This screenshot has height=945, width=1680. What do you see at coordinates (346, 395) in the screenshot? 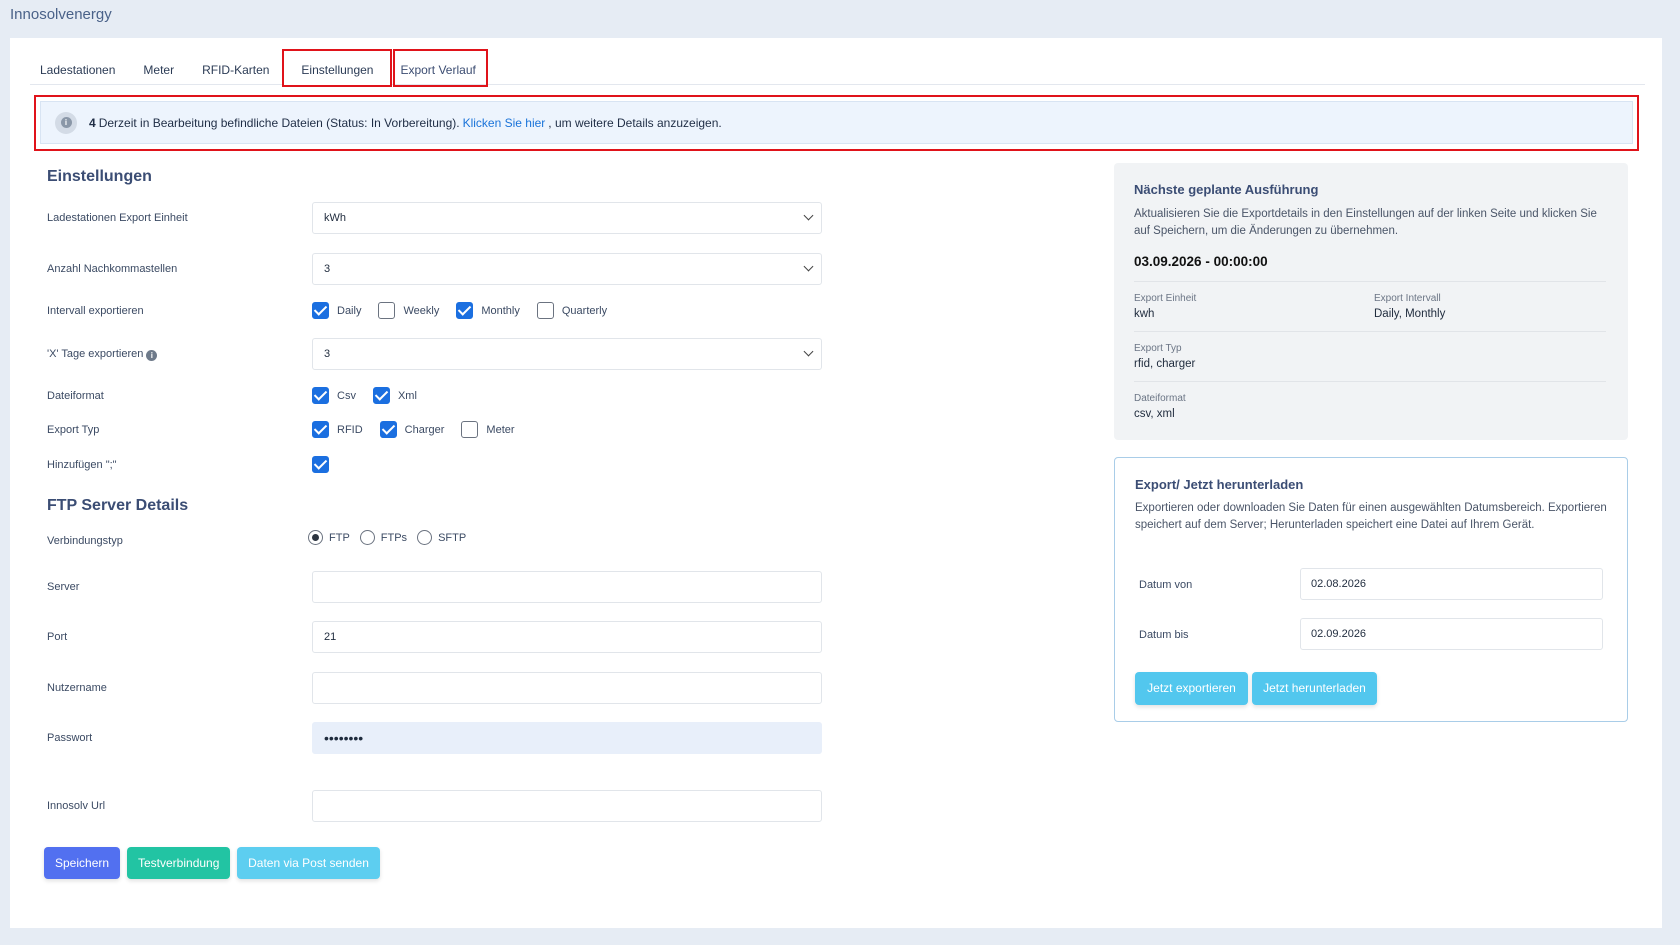
I see `format-csv-label: Csv` at bounding box center [346, 395].